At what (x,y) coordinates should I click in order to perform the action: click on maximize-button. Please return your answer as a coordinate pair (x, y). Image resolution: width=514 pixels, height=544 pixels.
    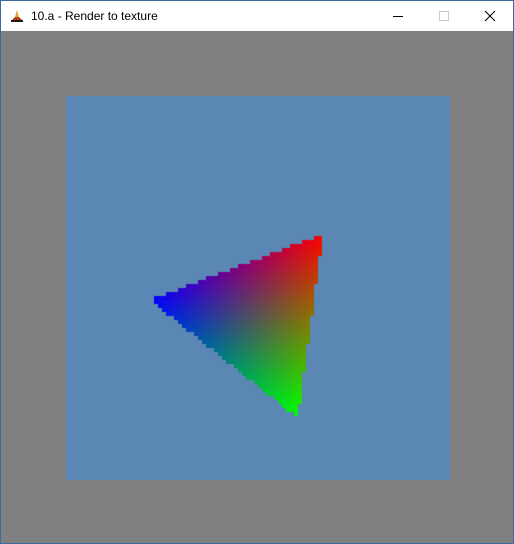
    Looking at the image, I should click on (444, 16).